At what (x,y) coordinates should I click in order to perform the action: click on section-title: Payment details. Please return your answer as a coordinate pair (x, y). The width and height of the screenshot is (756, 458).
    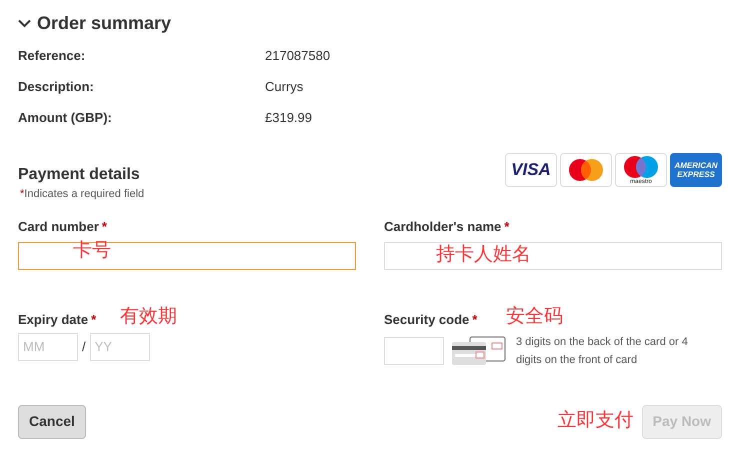
    Looking at the image, I should click on (79, 175).